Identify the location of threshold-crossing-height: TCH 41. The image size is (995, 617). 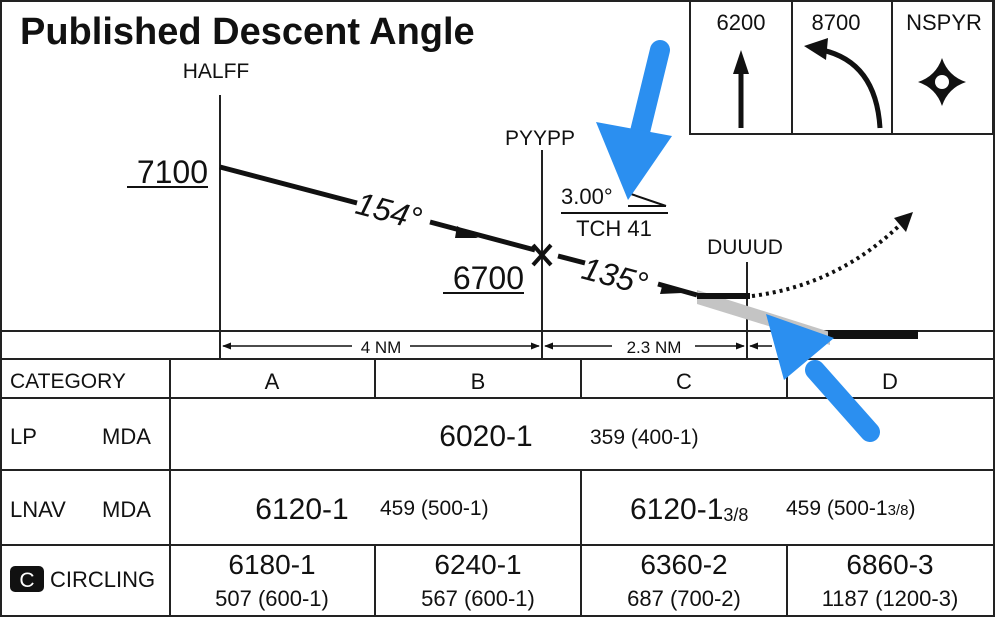
(614, 228).